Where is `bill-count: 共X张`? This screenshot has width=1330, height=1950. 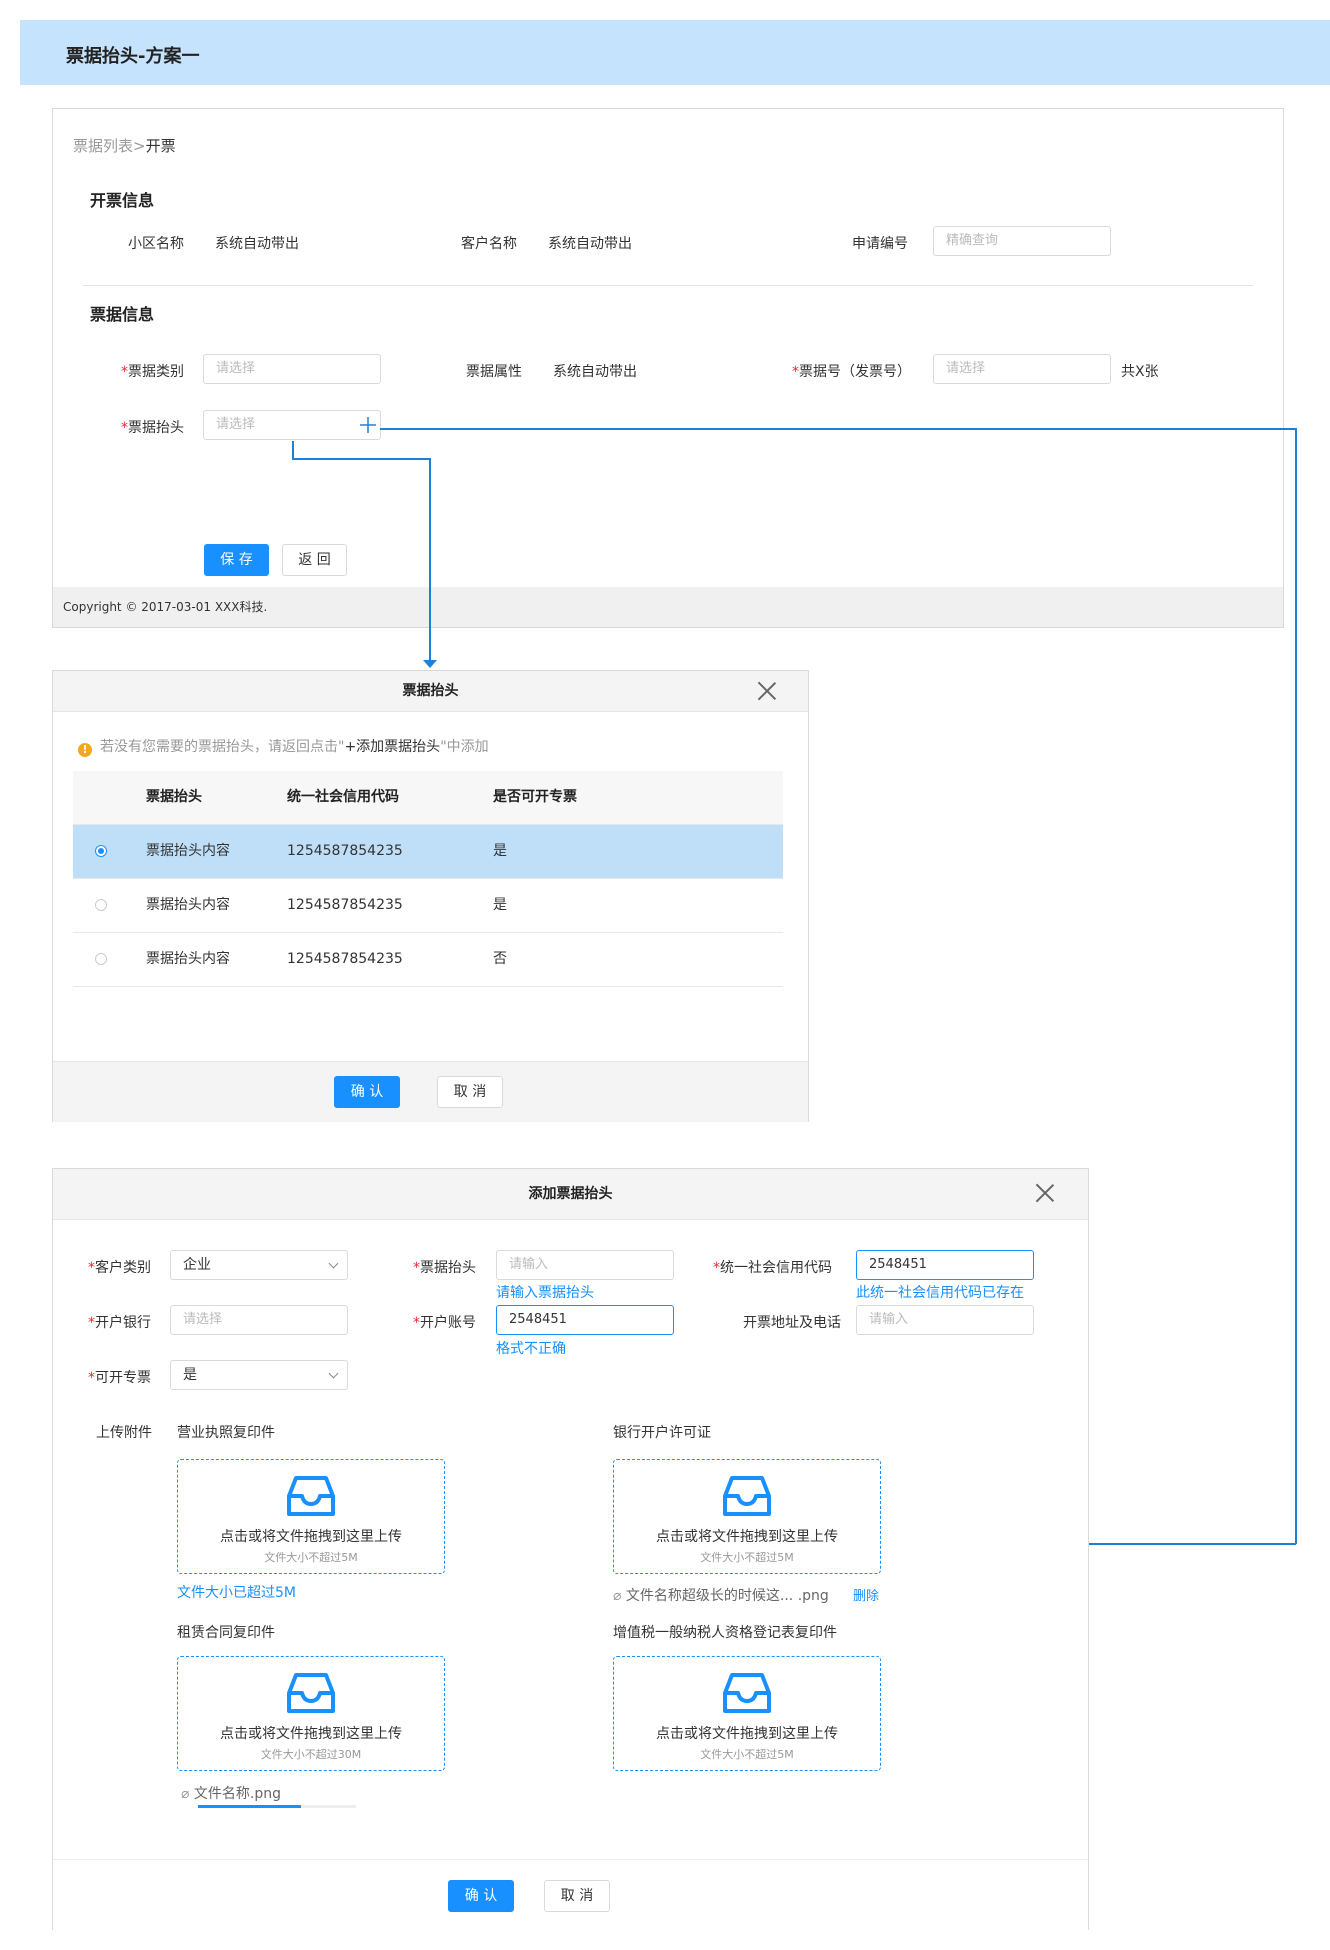
bill-count: 共X张 is located at coordinates (1140, 372).